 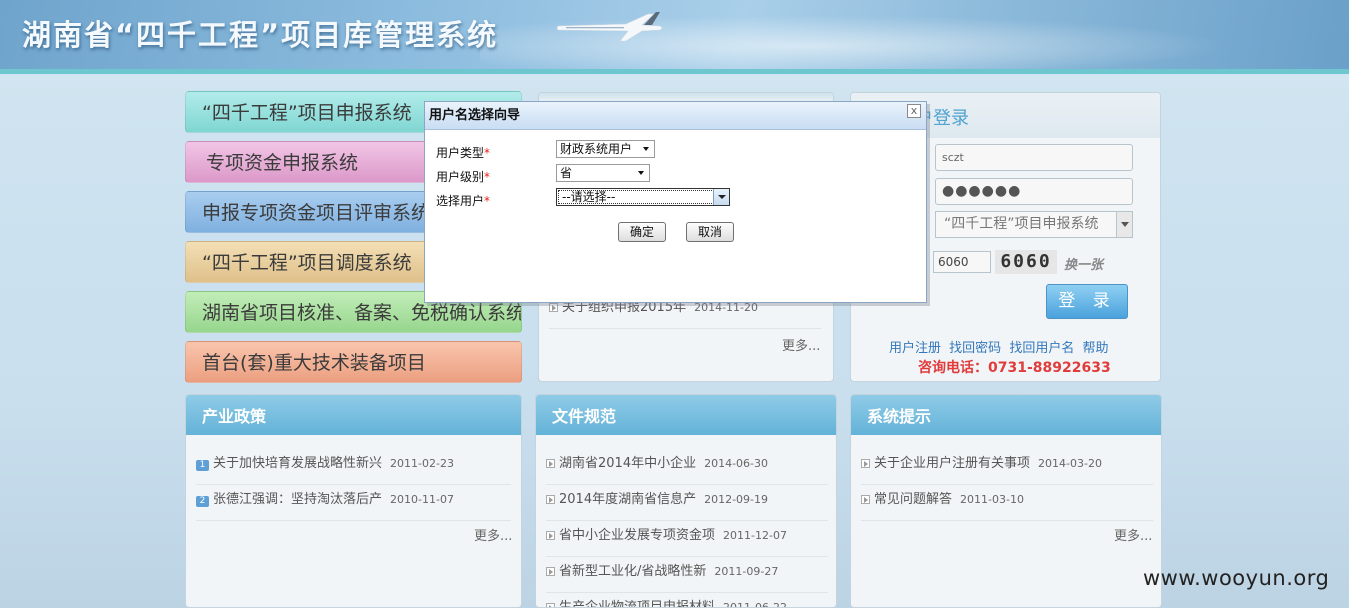 What do you see at coordinates (710, 232) in the screenshot?
I see `cancel-button: 取消` at bounding box center [710, 232].